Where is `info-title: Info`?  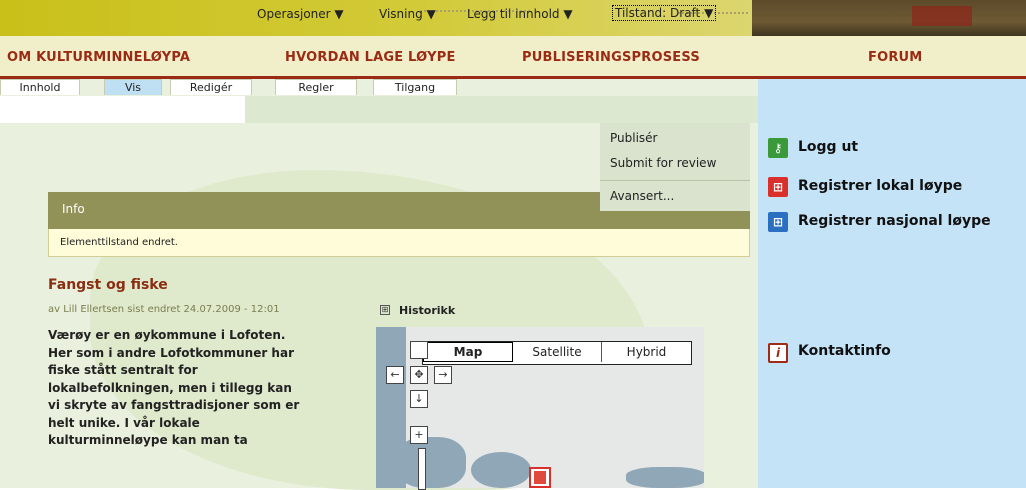
info-title: Info is located at coordinates (73, 209).